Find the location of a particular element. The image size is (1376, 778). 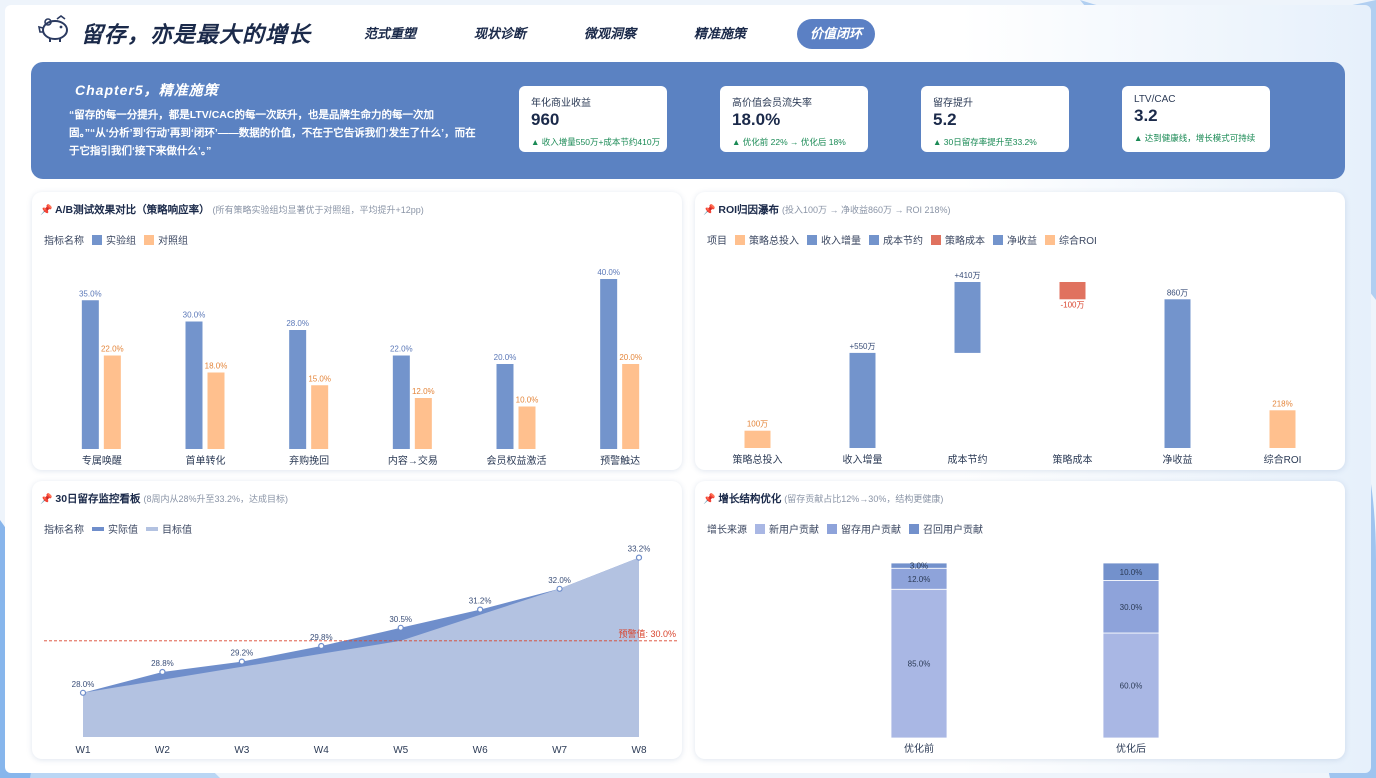

data-label: 860万 is located at coordinates (1177, 292).